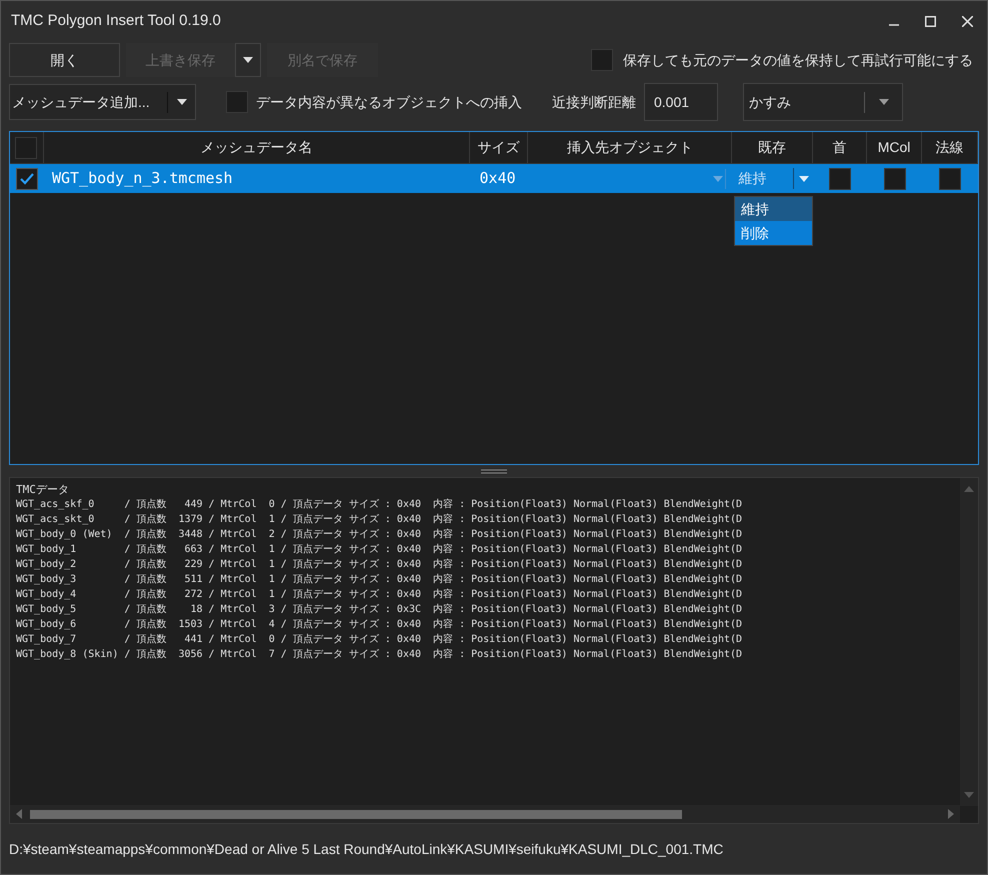 The width and height of the screenshot is (988, 875). I want to click on table-cell: 0x40, so click(498, 177).